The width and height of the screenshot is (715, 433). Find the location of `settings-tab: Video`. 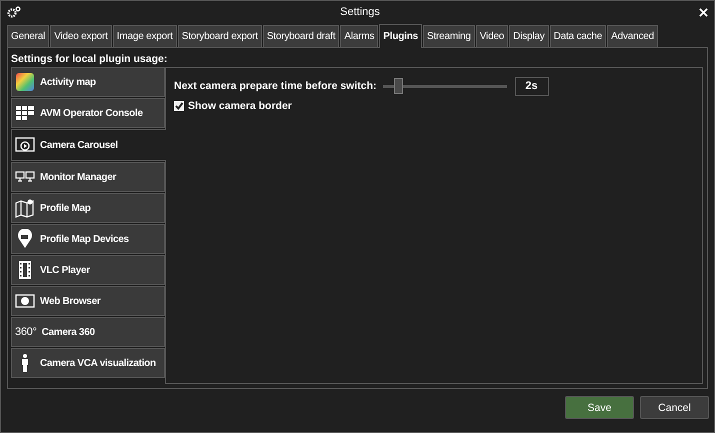

settings-tab: Video is located at coordinates (492, 36).